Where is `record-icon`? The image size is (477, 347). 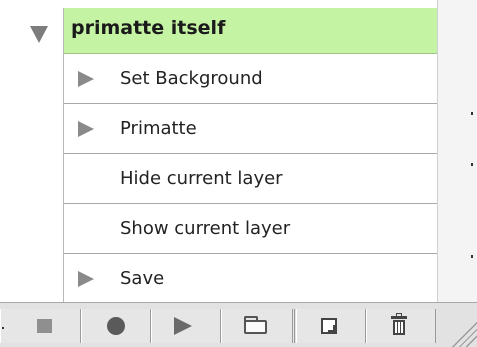
record-icon is located at coordinates (116, 326).